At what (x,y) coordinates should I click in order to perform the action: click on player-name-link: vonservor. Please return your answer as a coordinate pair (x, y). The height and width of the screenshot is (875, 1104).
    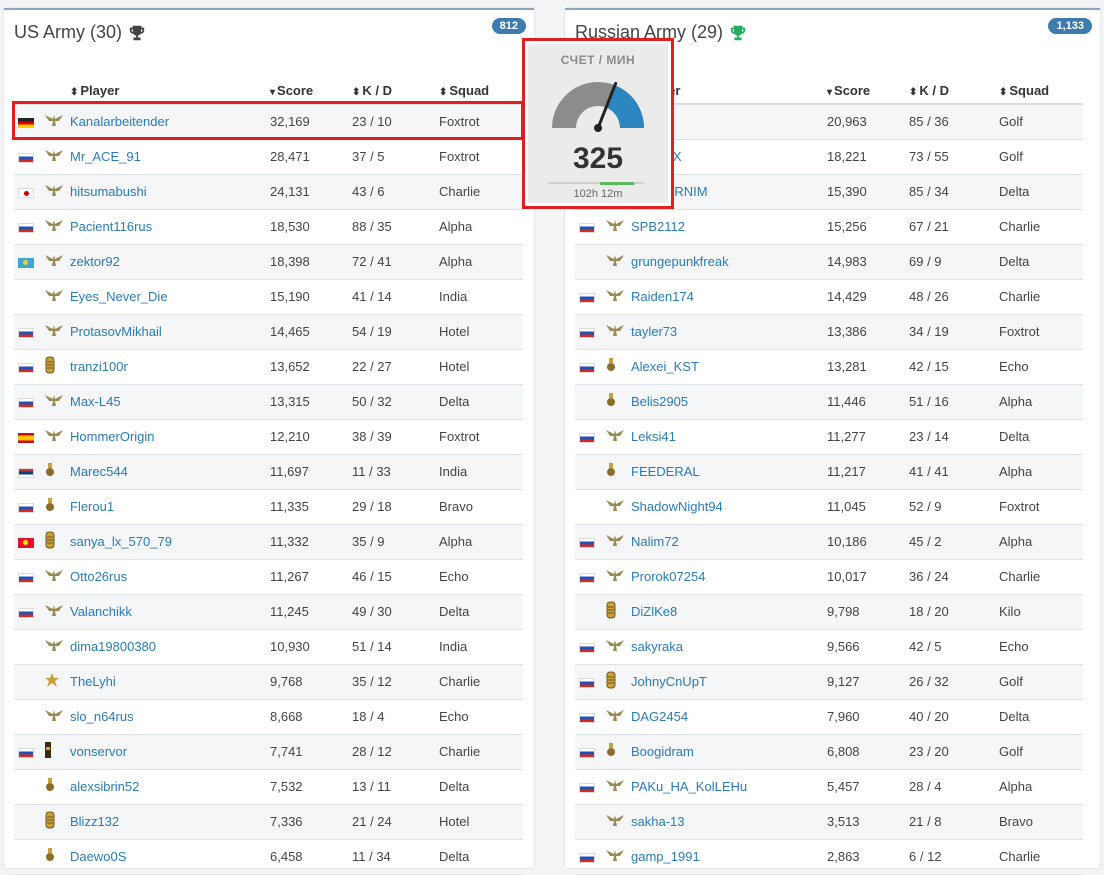
    Looking at the image, I should click on (98, 751).